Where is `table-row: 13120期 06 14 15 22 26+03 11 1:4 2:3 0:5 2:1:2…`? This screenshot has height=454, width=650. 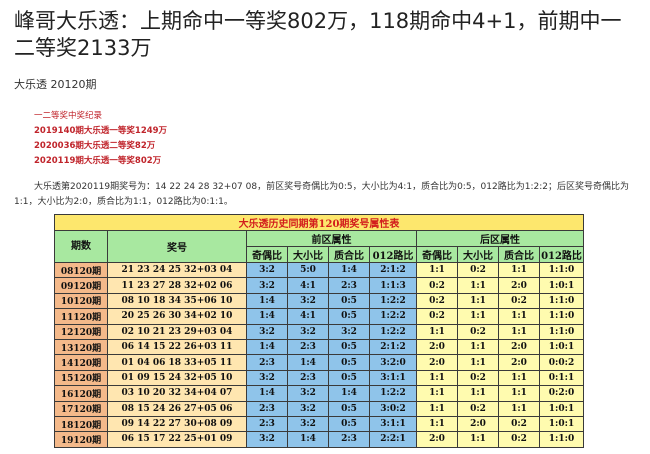
table-row: 13120期 06 14 15 22 26+03 11 1:4 2:3 0:5 2:1:2… is located at coordinates (319, 347).